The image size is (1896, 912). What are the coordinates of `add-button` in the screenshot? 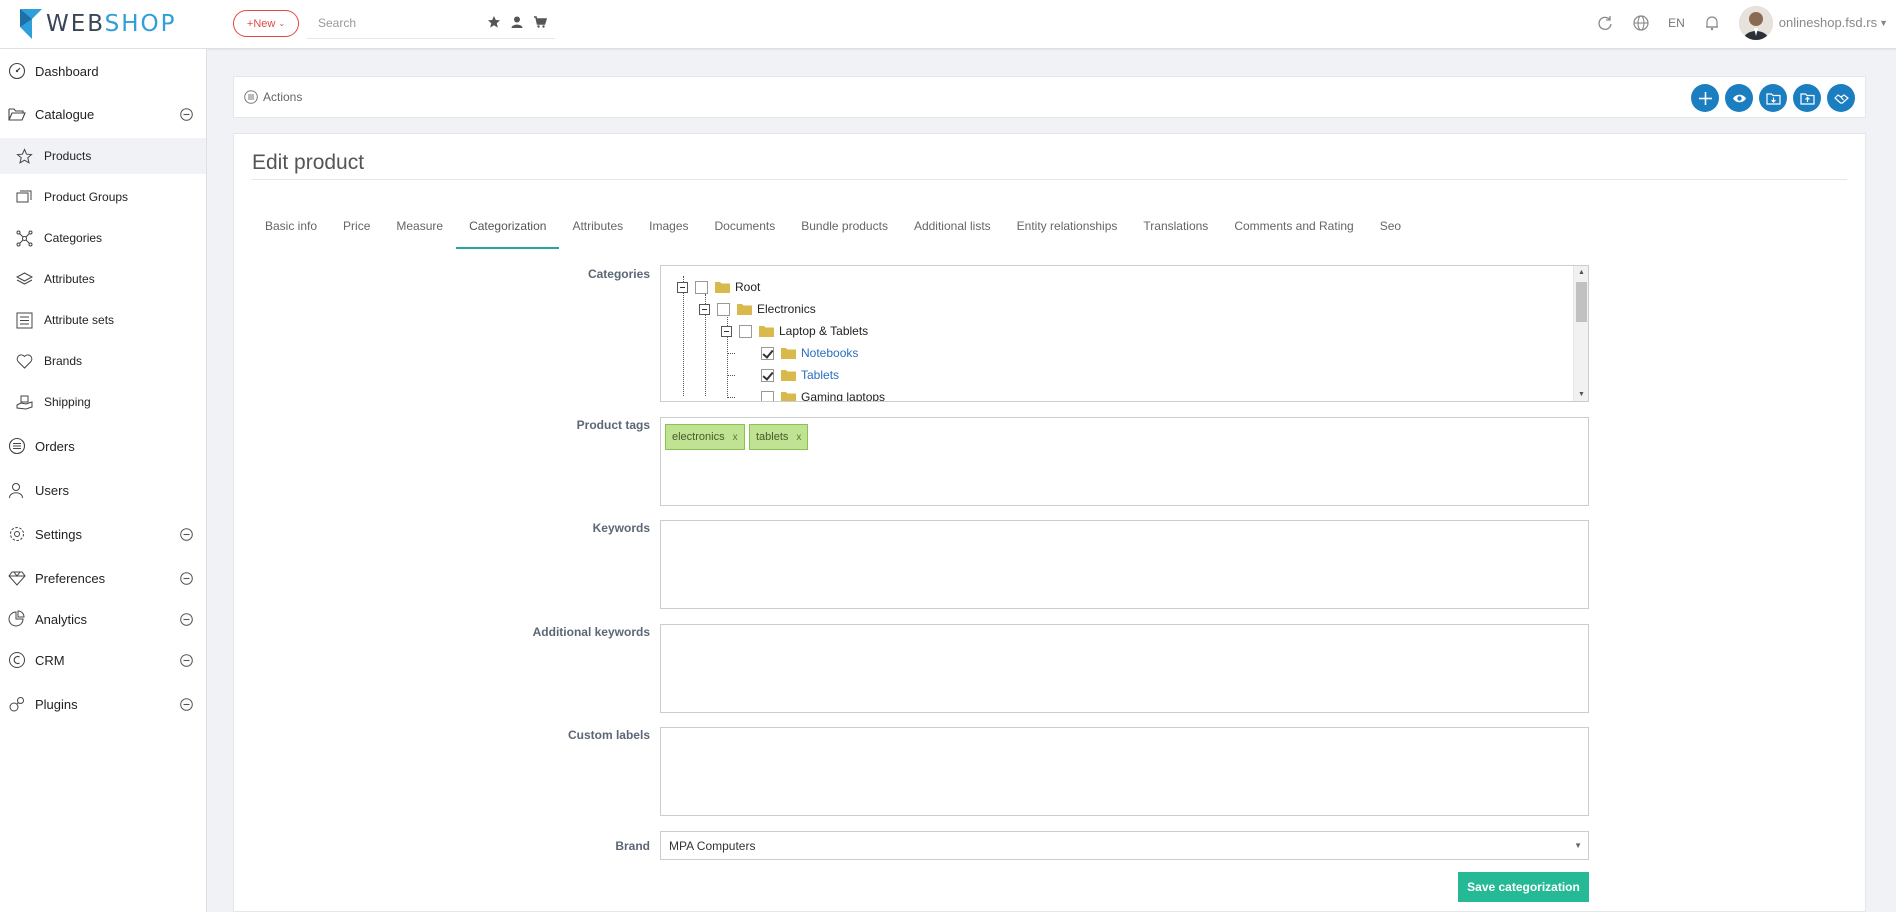 It's located at (1705, 98).